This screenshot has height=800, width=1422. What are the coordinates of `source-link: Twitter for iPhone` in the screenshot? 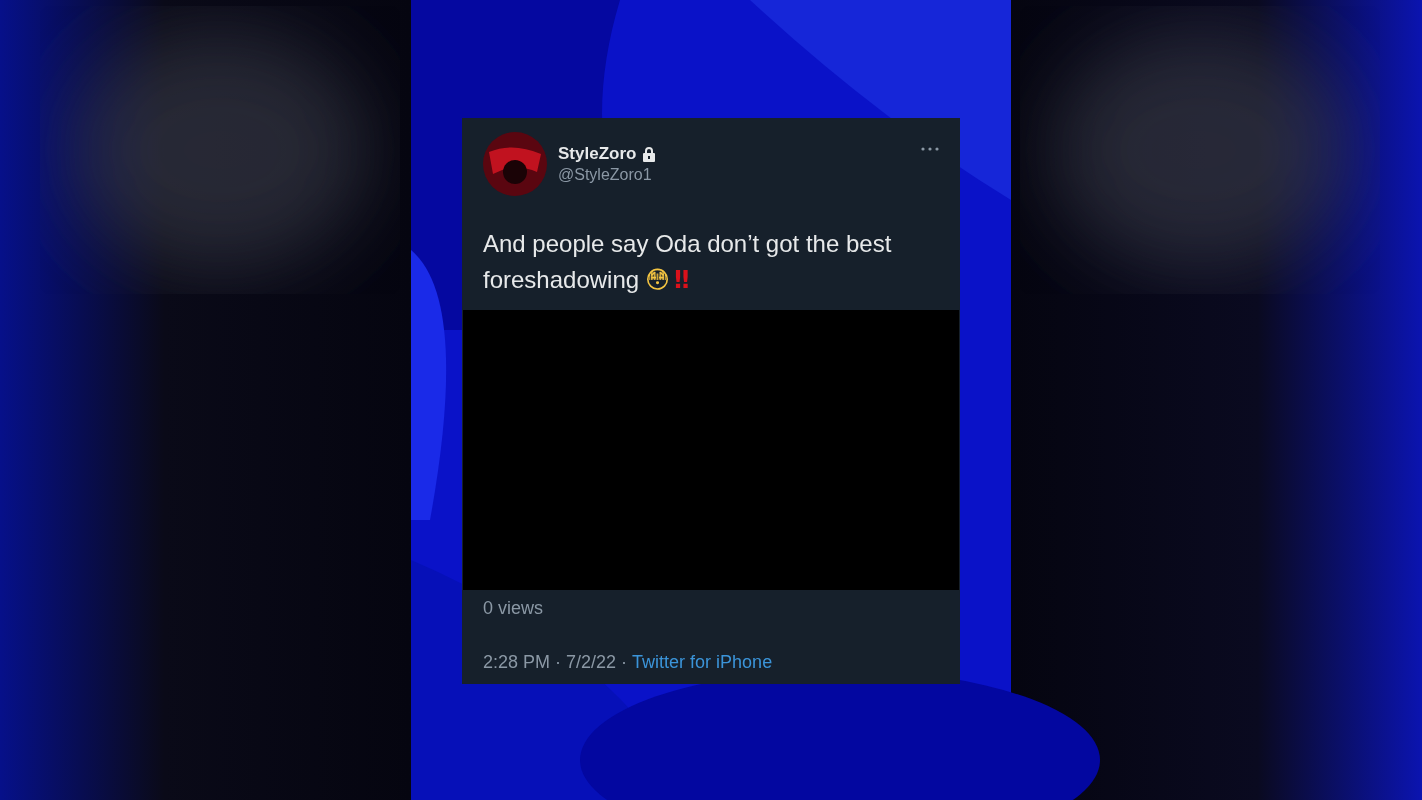 It's located at (702, 662).